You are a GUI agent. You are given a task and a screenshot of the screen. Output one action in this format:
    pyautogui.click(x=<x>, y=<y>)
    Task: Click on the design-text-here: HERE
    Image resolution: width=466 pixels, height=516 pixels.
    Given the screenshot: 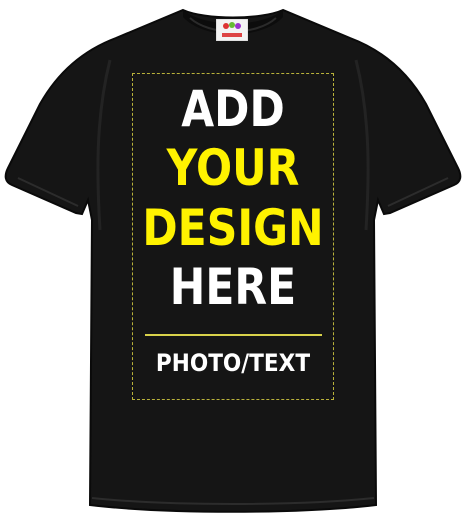 What is the action you would take?
    pyautogui.click(x=233, y=287)
    